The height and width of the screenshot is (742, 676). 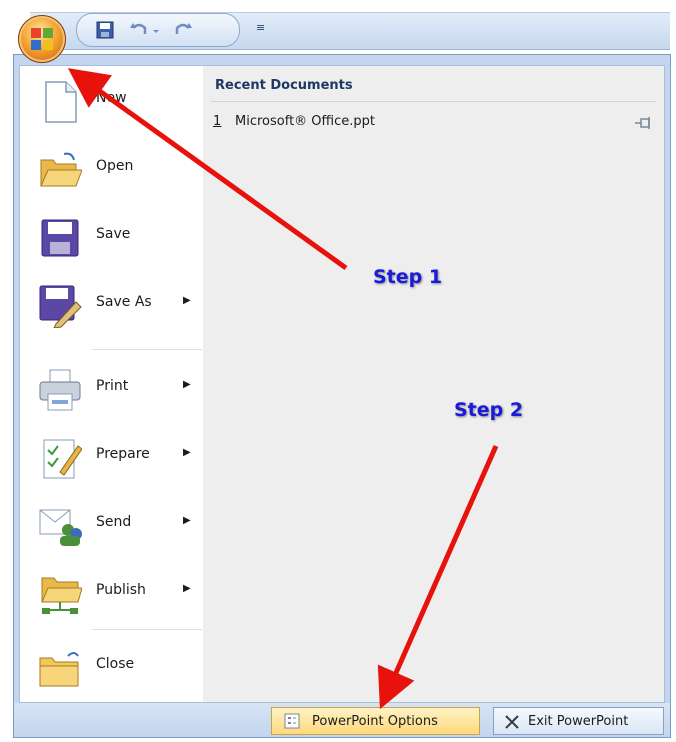 I want to click on recent-document-number: 1, so click(x=217, y=121).